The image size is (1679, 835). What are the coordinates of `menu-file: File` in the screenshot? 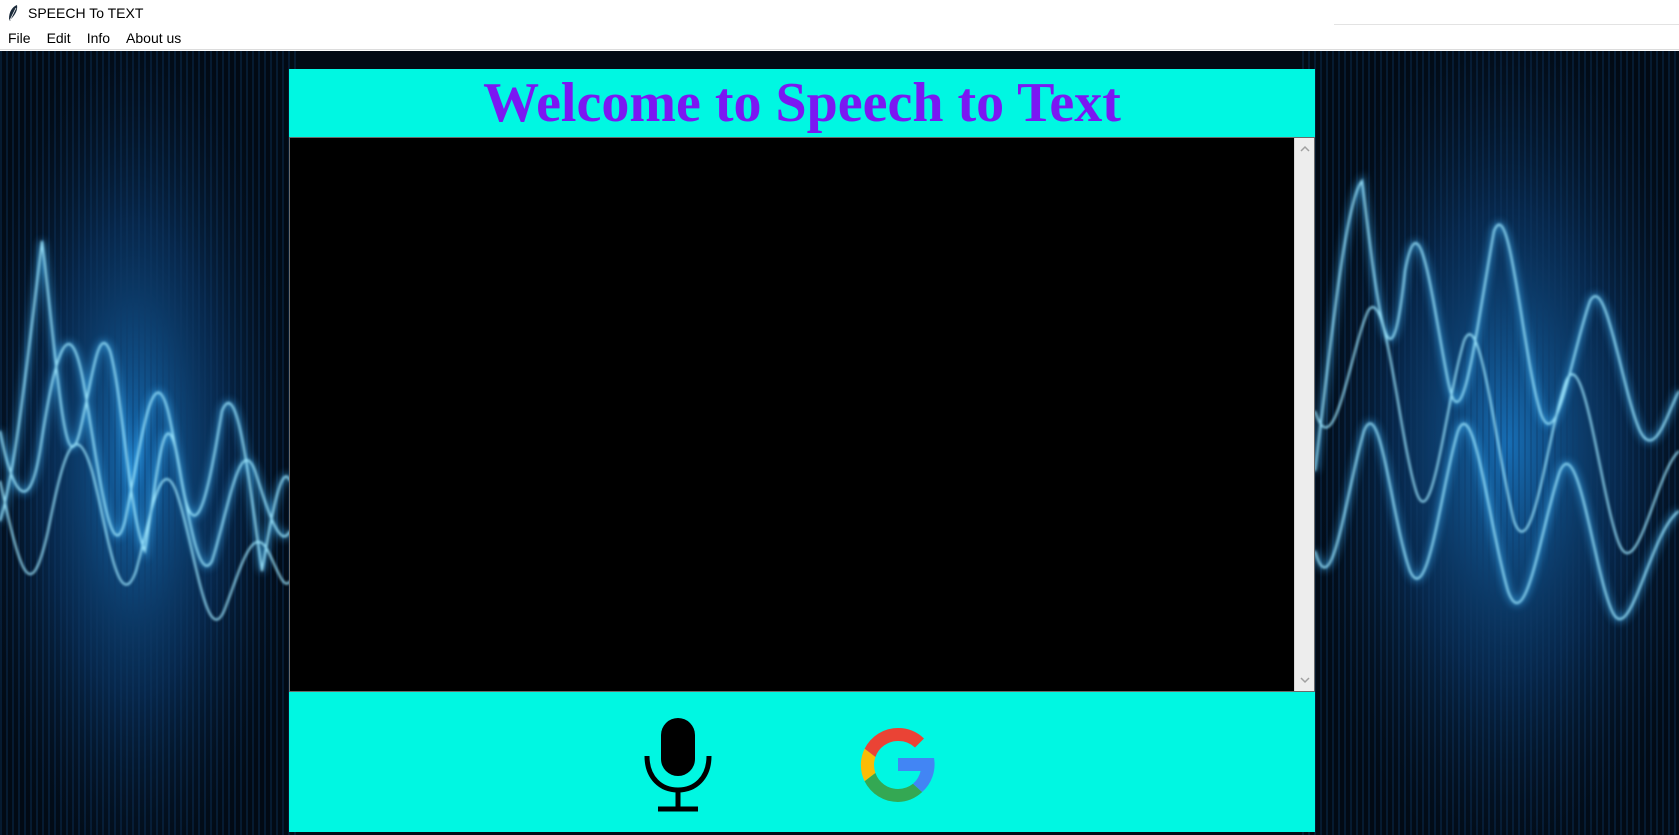 It's located at (19, 38).